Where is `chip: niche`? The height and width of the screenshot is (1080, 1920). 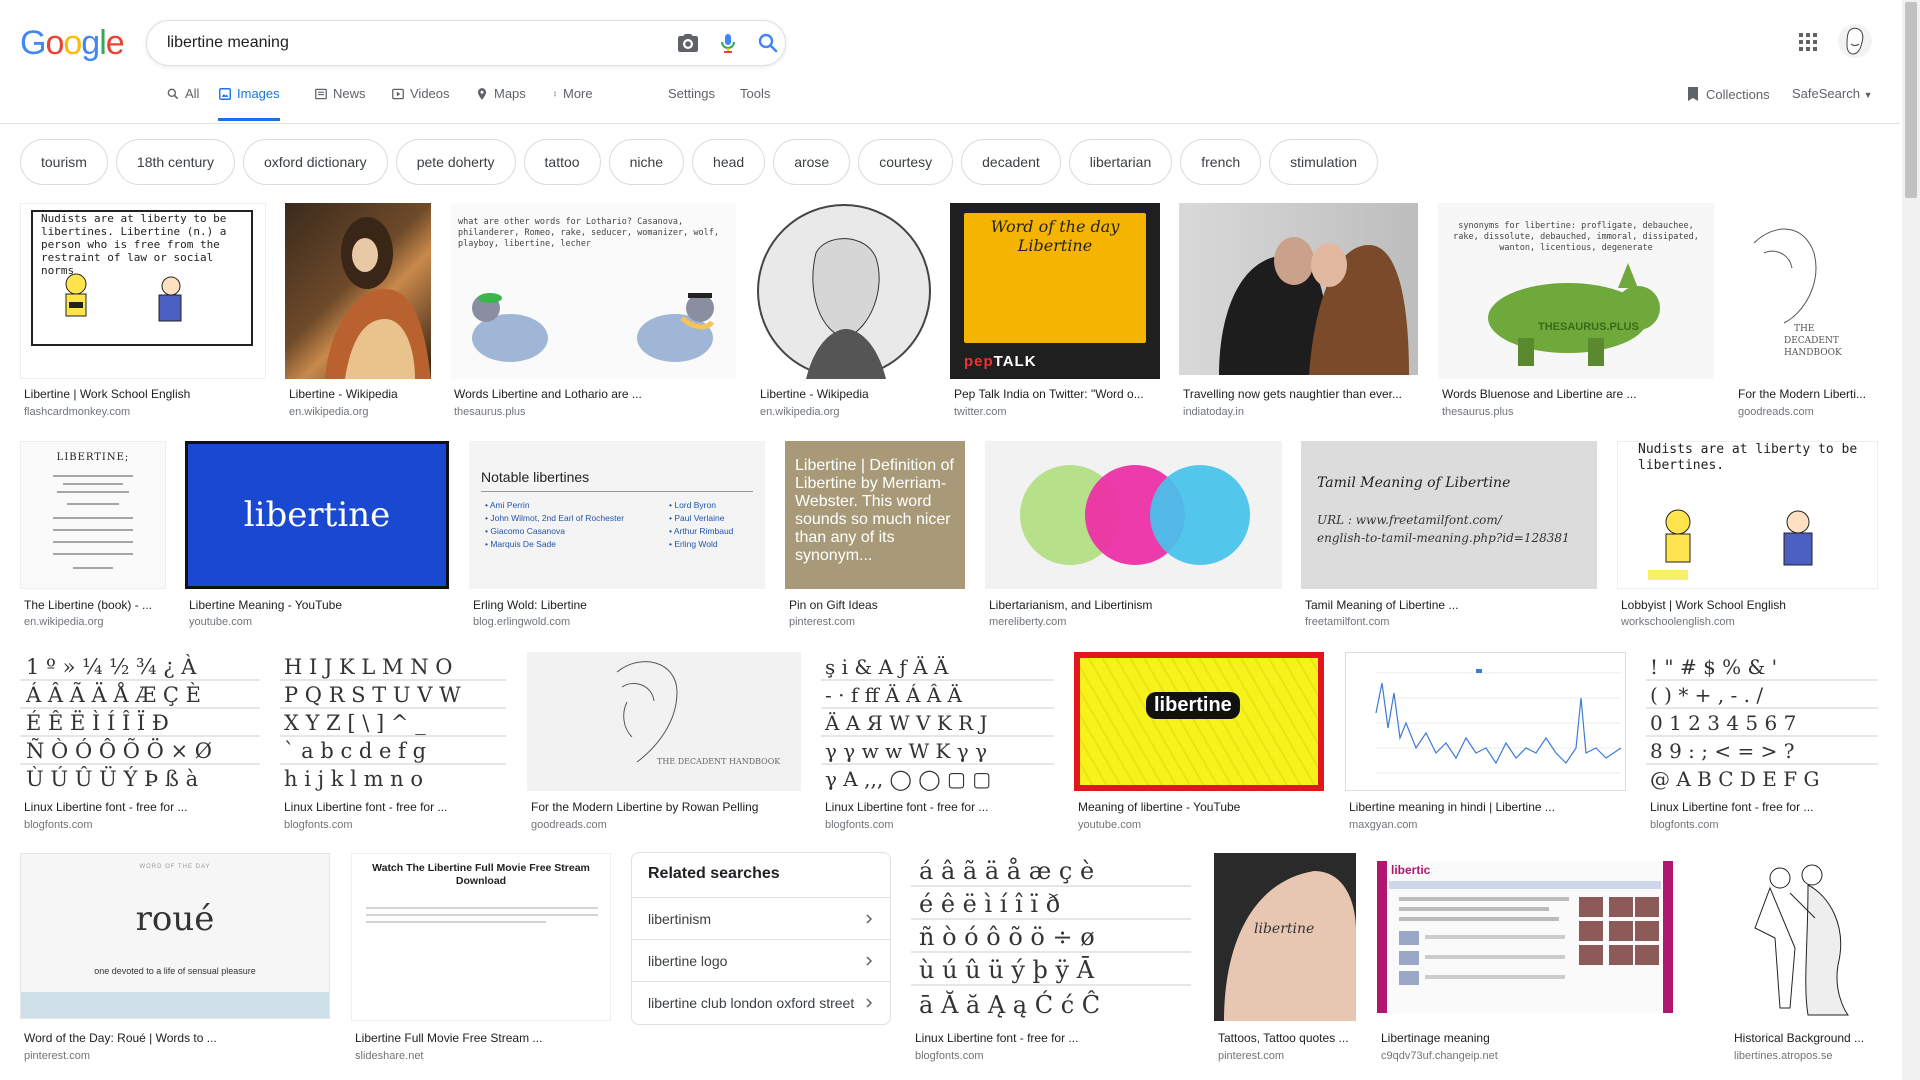
chip: niche is located at coordinates (646, 162).